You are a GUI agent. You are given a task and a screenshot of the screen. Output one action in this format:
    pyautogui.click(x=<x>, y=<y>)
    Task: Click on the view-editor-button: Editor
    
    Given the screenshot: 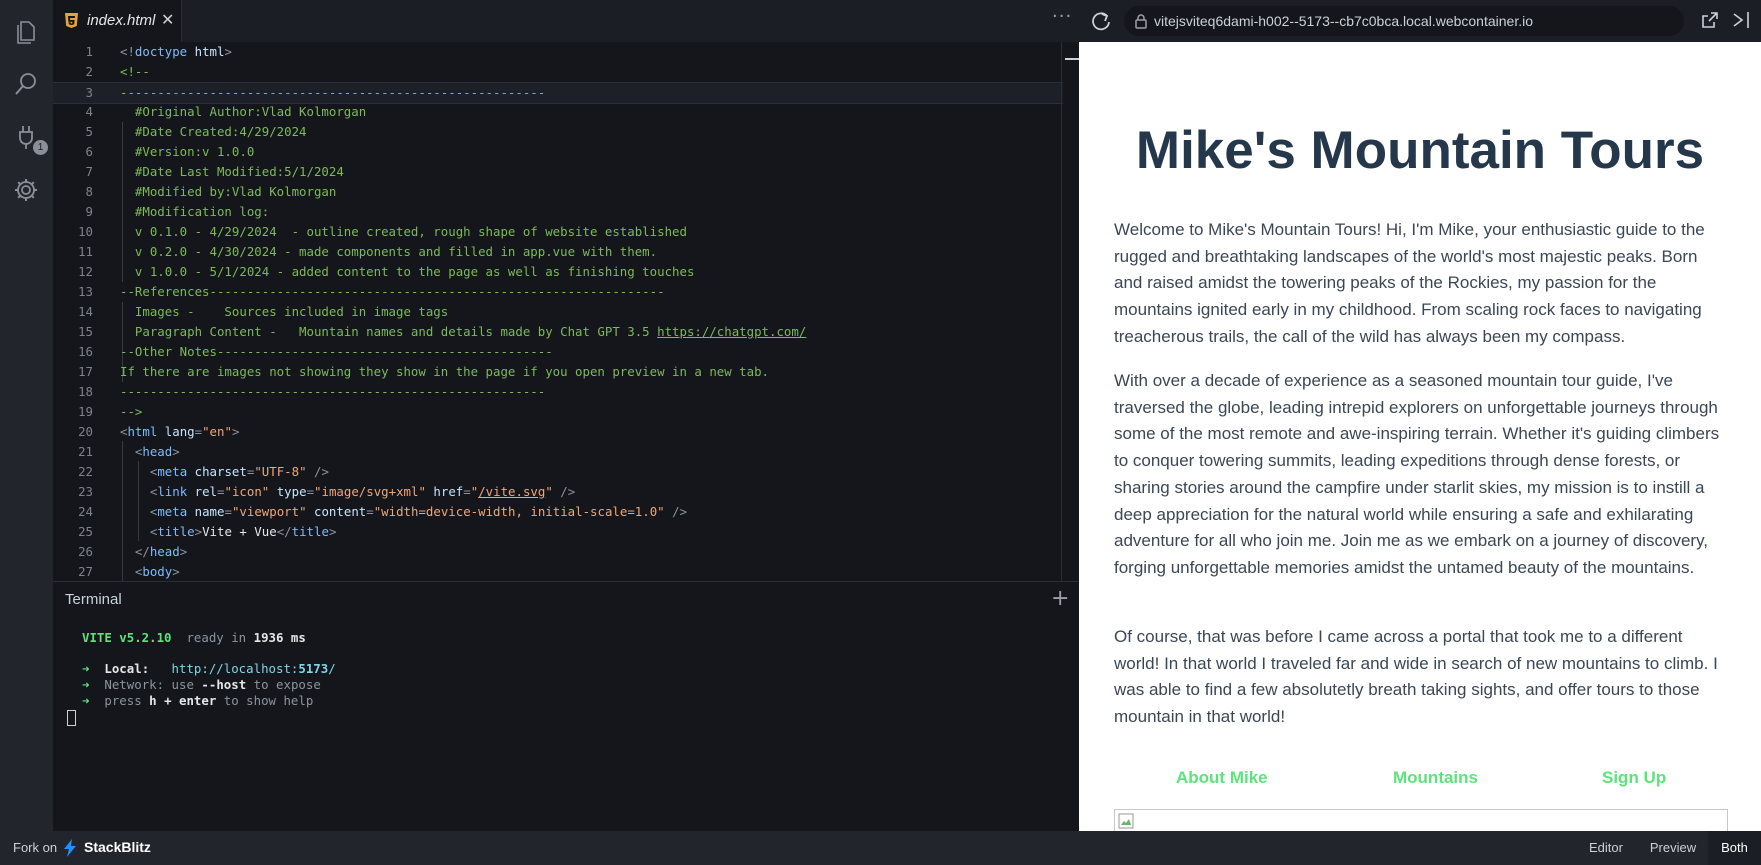 What is the action you would take?
    pyautogui.click(x=1606, y=848)
    